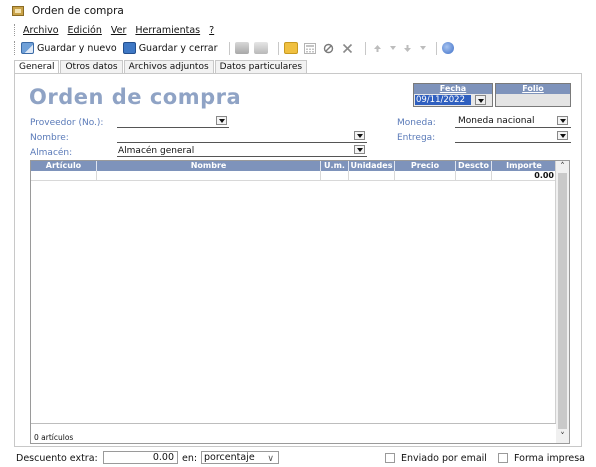 The height and width of the screenshot is (467, 596). Describe the element at coordinates (49, 138) in the screenshot. I see `nombre-label: Nombre:` at that location.